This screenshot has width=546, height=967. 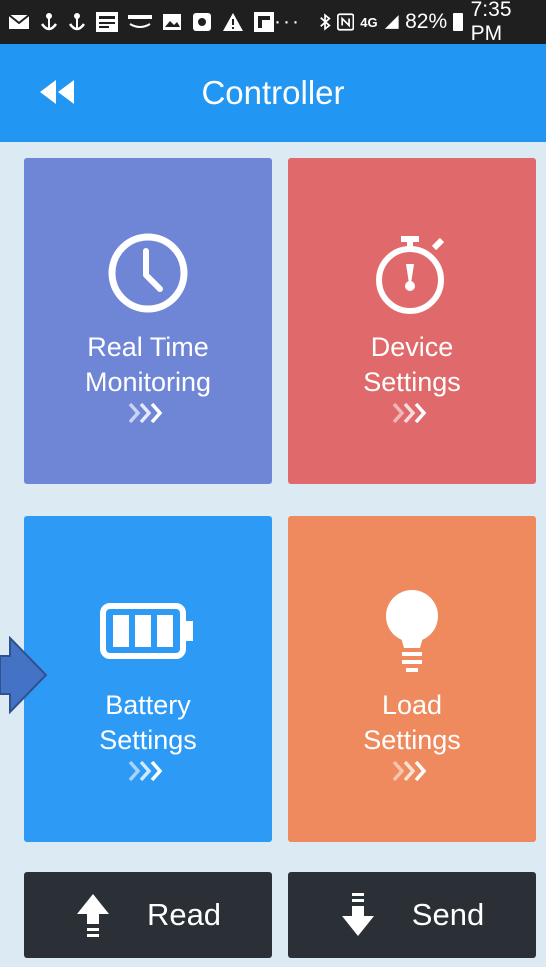 I want to click on read-button: Read, so click(x=148, y=915).